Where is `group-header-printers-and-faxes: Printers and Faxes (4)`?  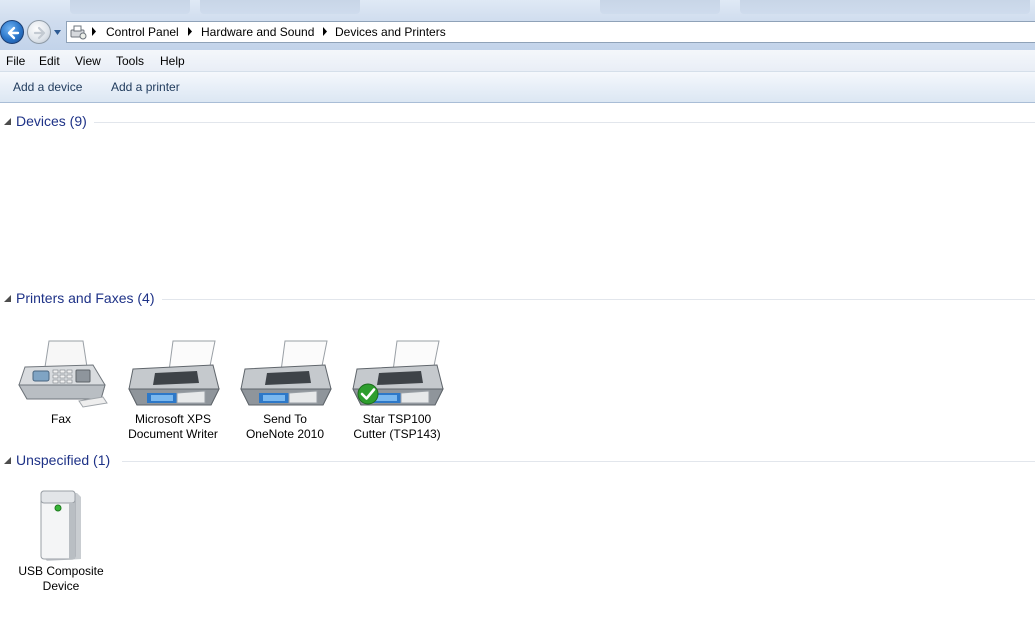 group-header-printers-and-faxes: Printers and Faxes (4) is located at coordinates (517, 299).